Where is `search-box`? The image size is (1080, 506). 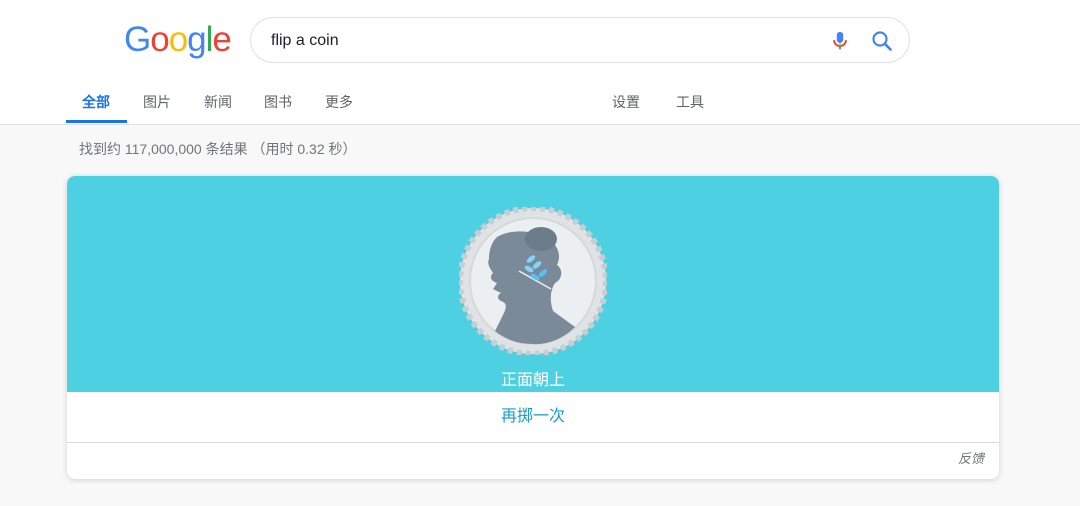
search-box is located at coordinates (580, 40).